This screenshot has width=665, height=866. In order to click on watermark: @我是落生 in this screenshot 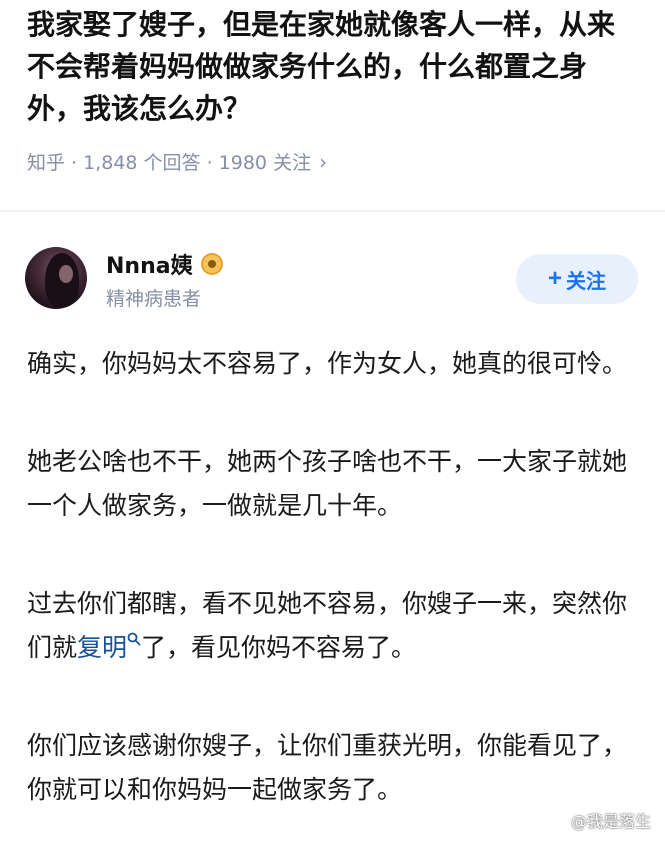, I will do `click(599, 820)`.